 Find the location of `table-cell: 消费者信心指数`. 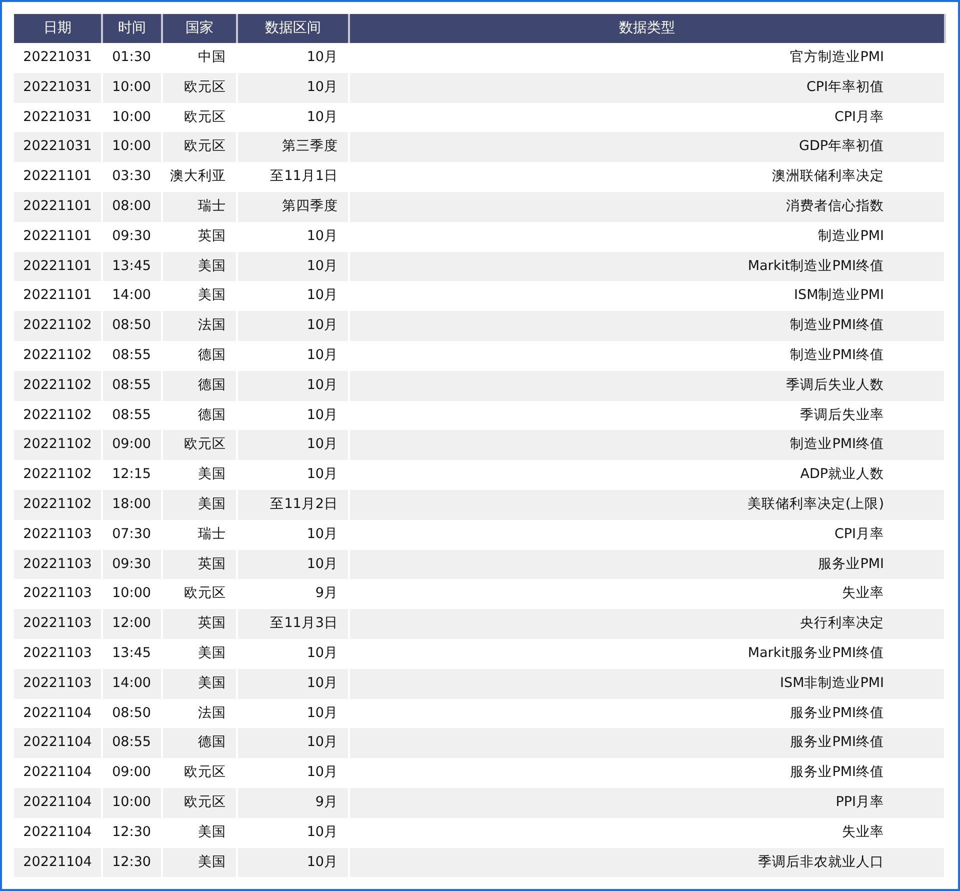

table-cell: 消费者信心指数 is located at coordinates (648, 207).